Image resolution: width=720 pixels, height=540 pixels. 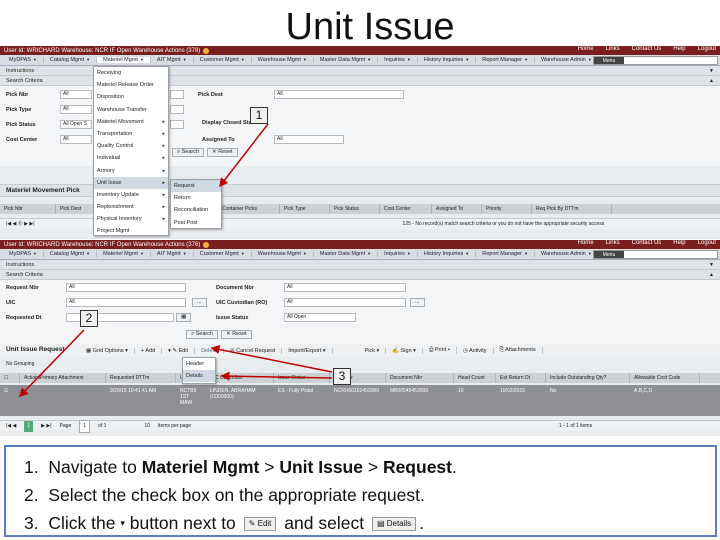 I want to click on search-button-2: ⌕ Search, so click(x=202, y=334).